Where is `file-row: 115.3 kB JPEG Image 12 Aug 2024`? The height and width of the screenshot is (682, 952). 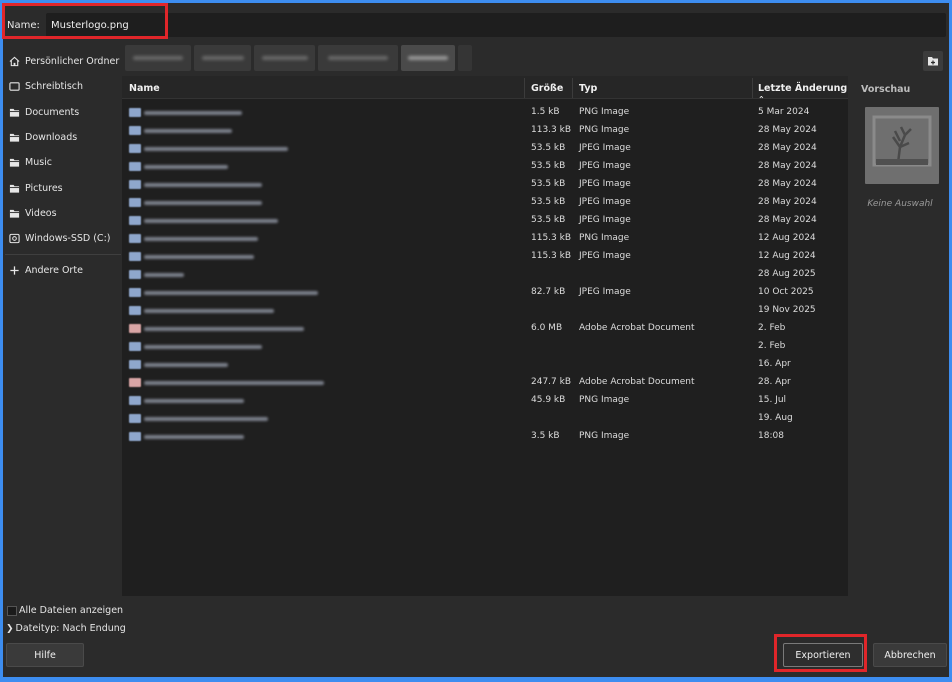 file-row: 115.3 kB JPEG Image 12 Aug 2024 is located at coordinates (485, 257).